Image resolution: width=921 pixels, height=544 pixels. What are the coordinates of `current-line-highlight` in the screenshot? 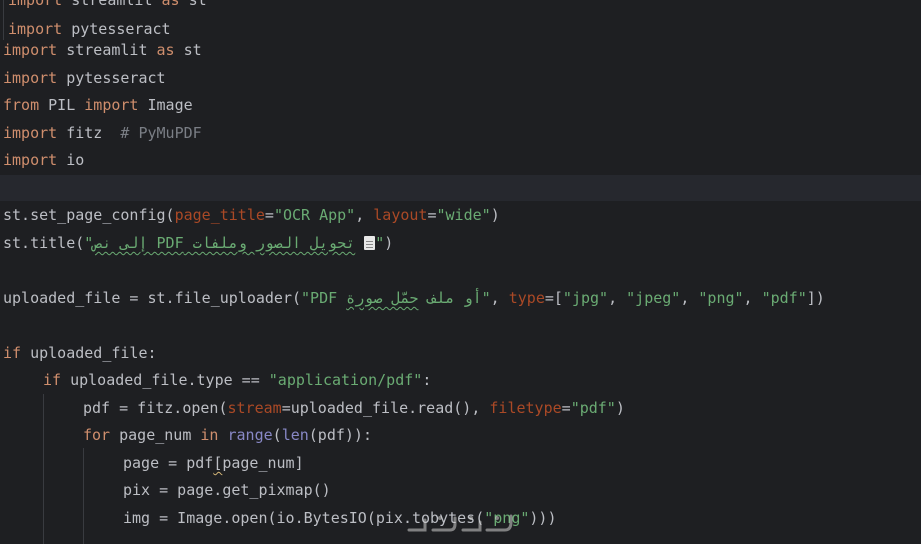 It's located at (460, 188).